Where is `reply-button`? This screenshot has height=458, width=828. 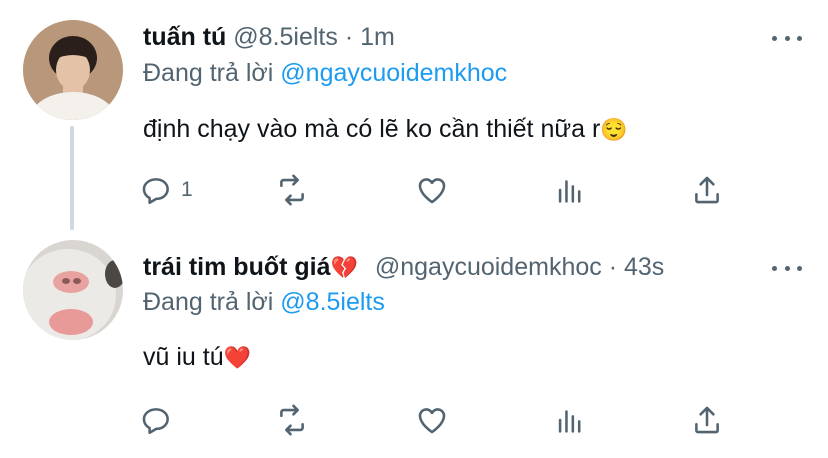 reply-button is located at coordinates (160, 420).